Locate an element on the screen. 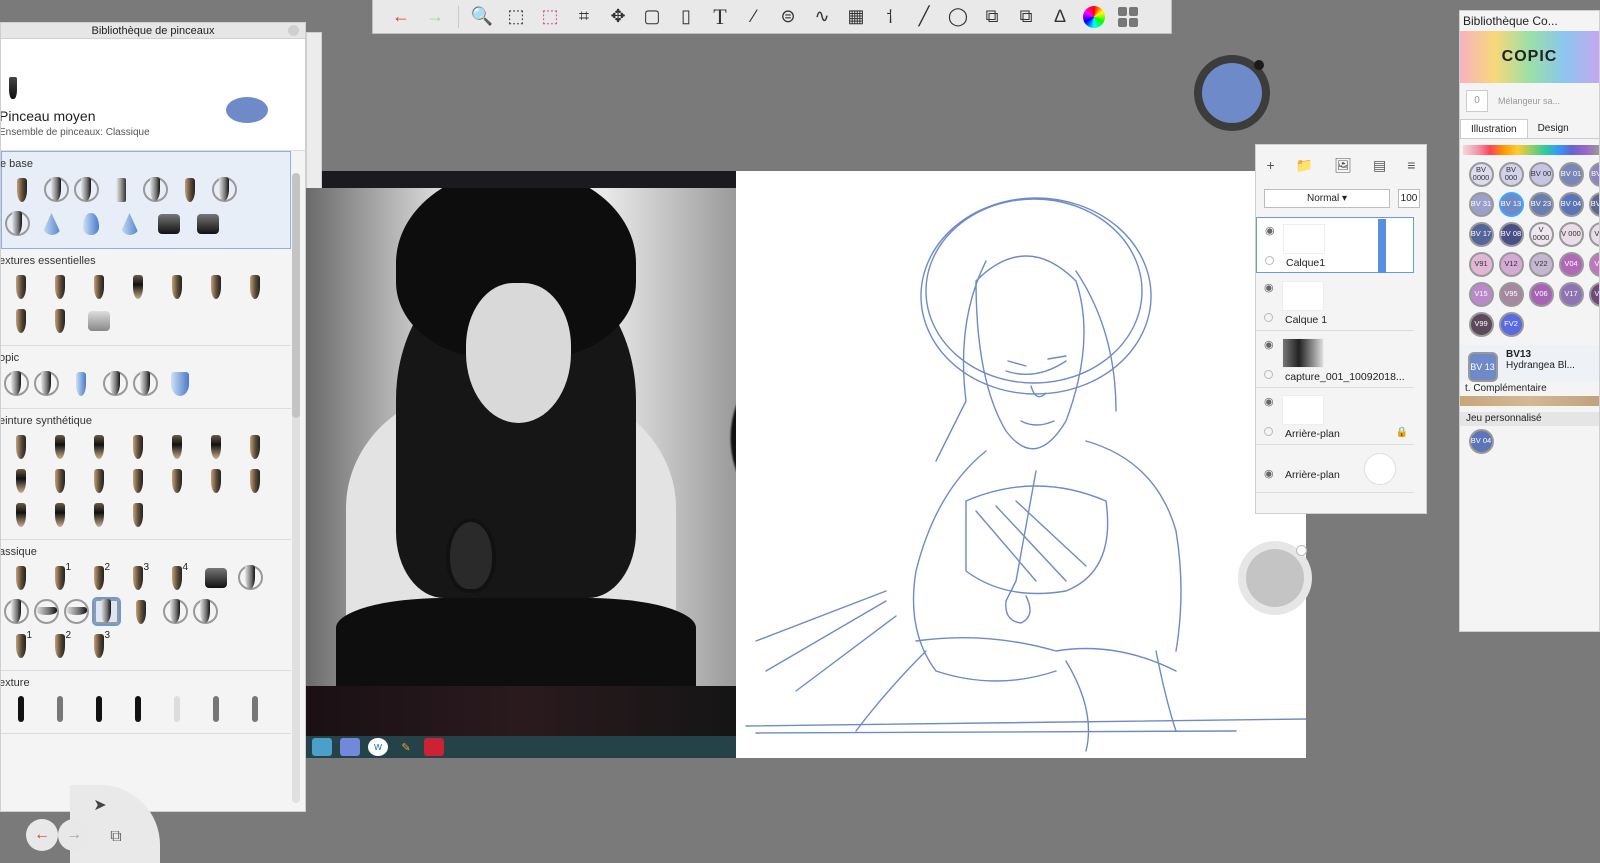 This screenshot has width=1600, height=863. mixer-value: 0 is located at coordinates (1477, 101).